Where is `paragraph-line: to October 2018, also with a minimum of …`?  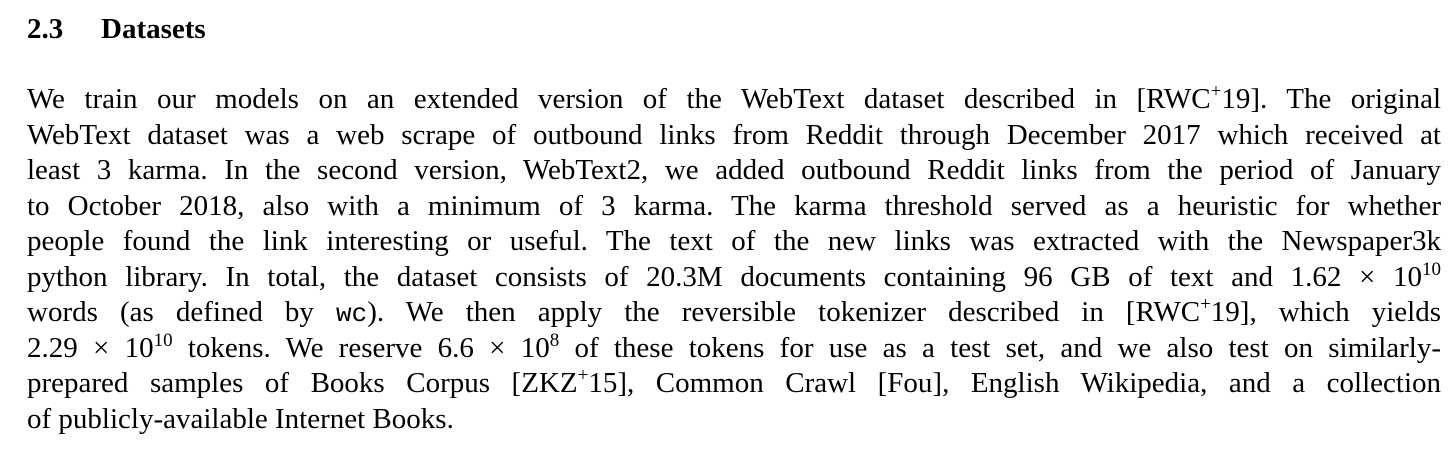
paragraph-line: to October 2018, also with a minimum of … is located at coordinates (734, 205).